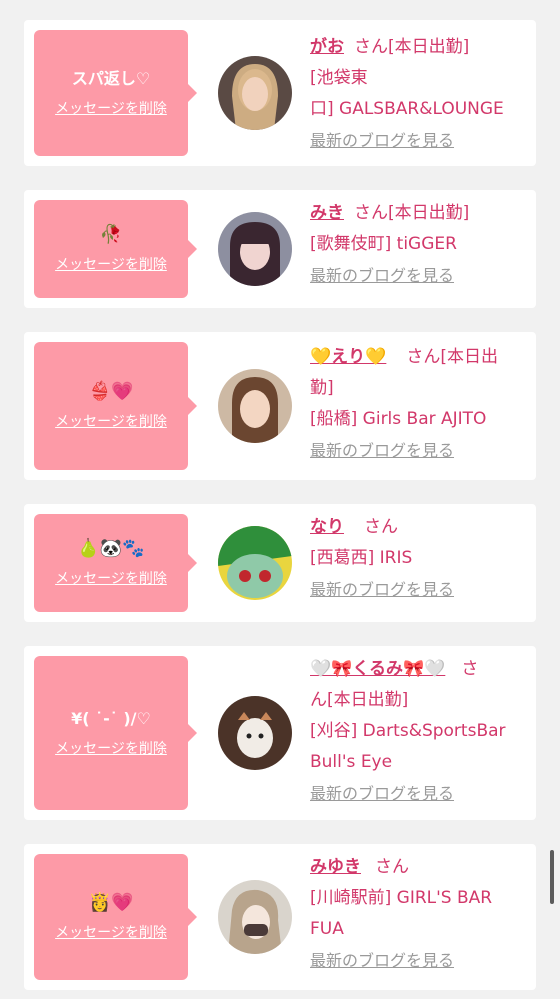  Describe the element at coordinates (552, 877) in the screenshot. I see `scrollbar` at that location.